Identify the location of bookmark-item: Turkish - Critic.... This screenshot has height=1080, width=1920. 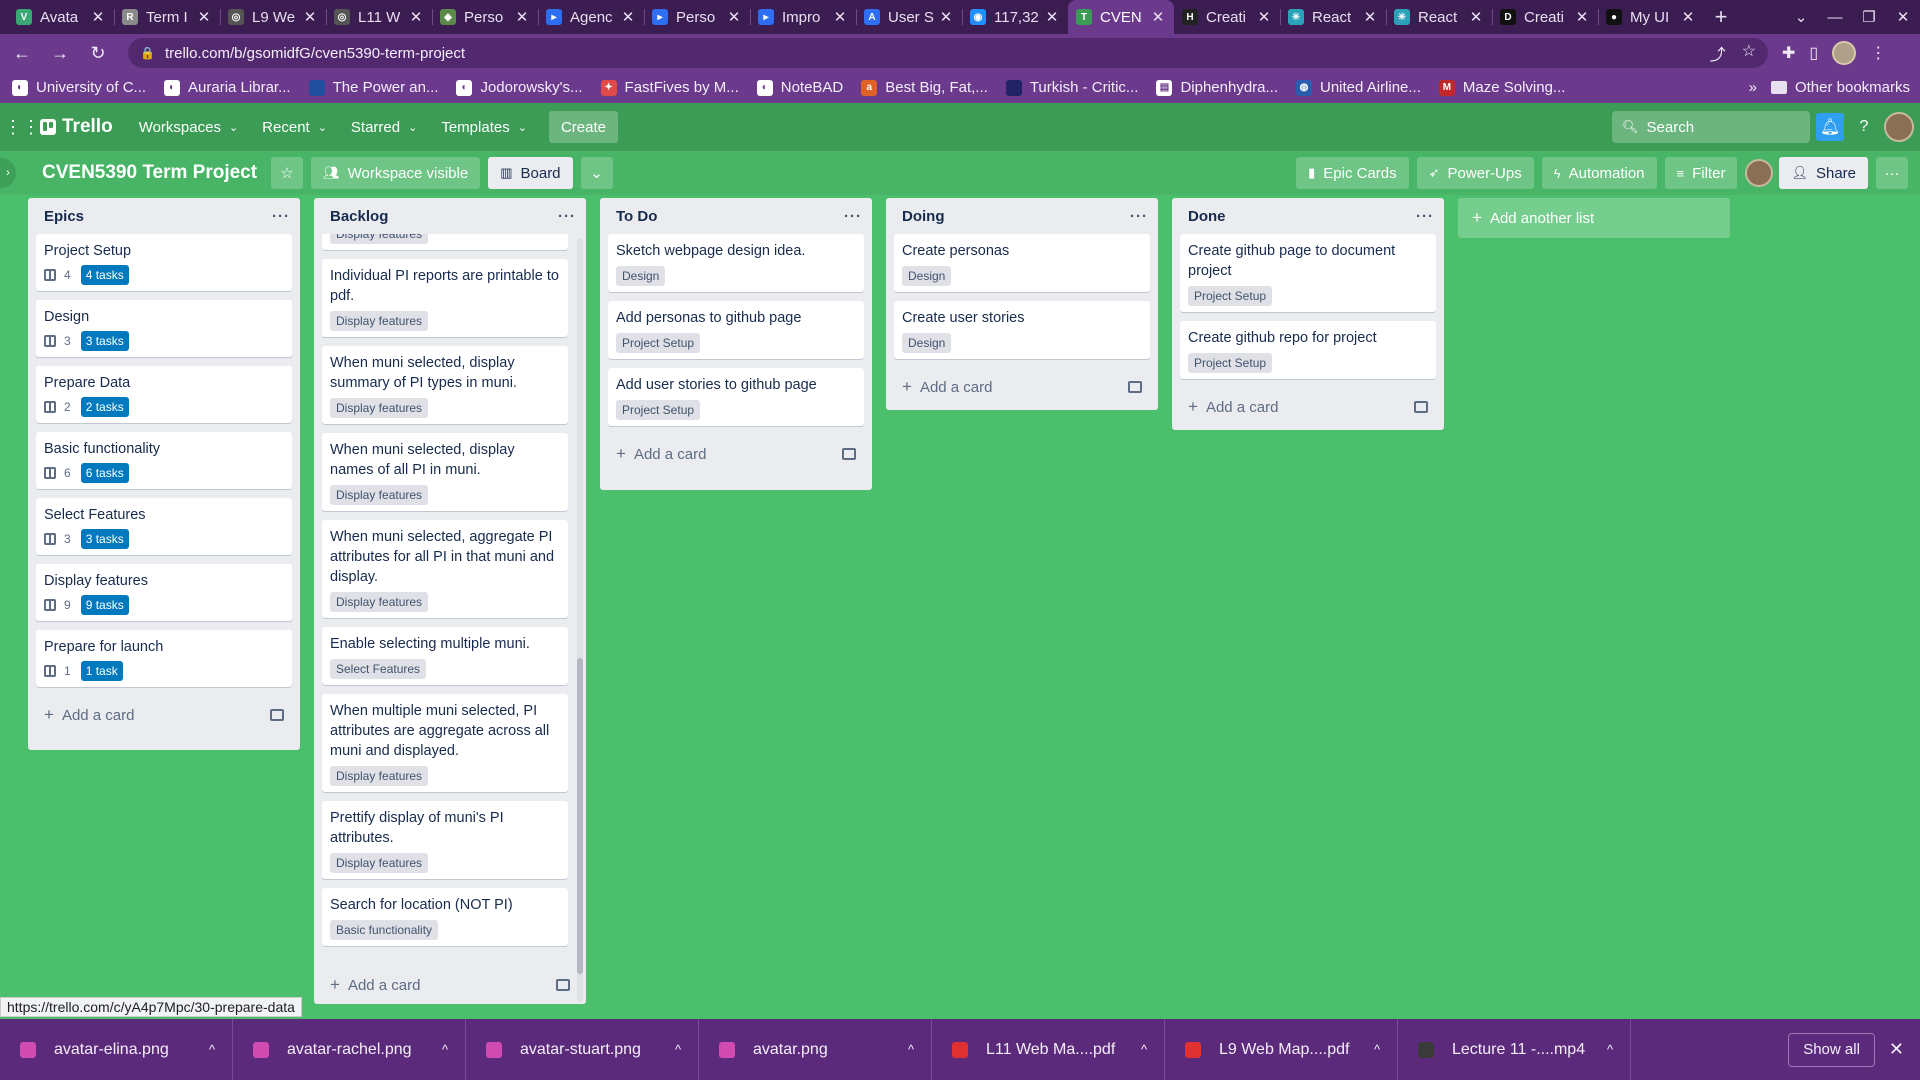
(1071, 87).